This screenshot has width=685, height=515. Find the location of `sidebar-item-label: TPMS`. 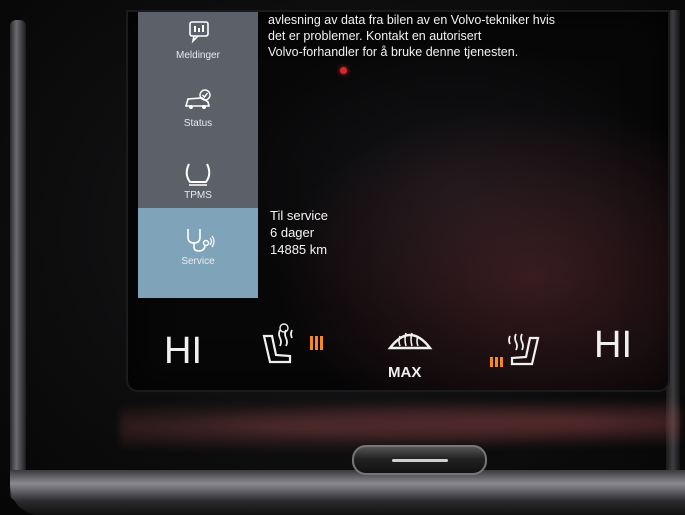

sidebar-item-label: TPMS is located at coordinates (198, 195).